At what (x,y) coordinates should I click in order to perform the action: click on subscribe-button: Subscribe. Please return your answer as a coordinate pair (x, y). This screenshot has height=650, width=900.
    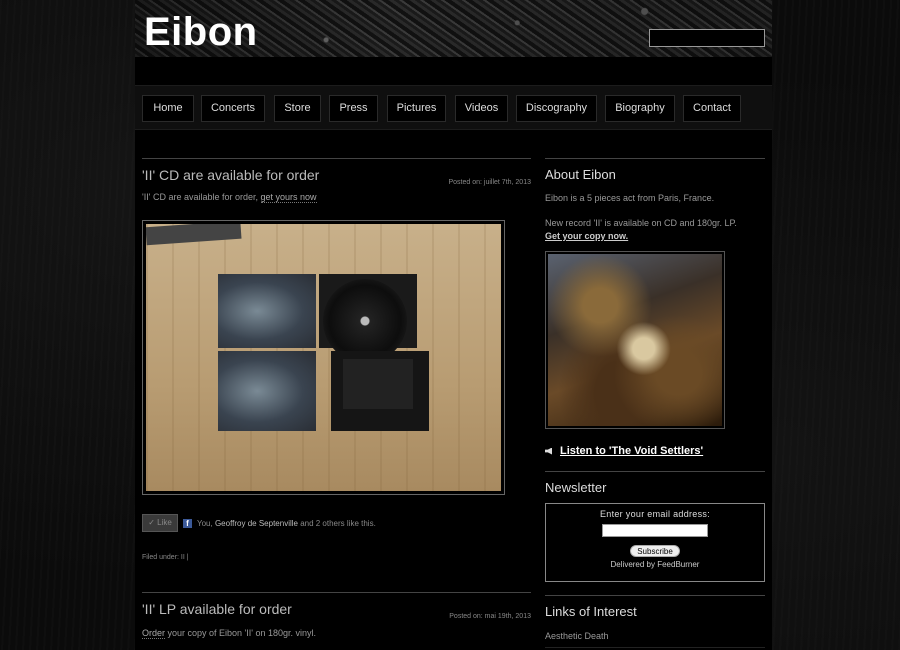
    Looking at the image, I should click on (655, 551).